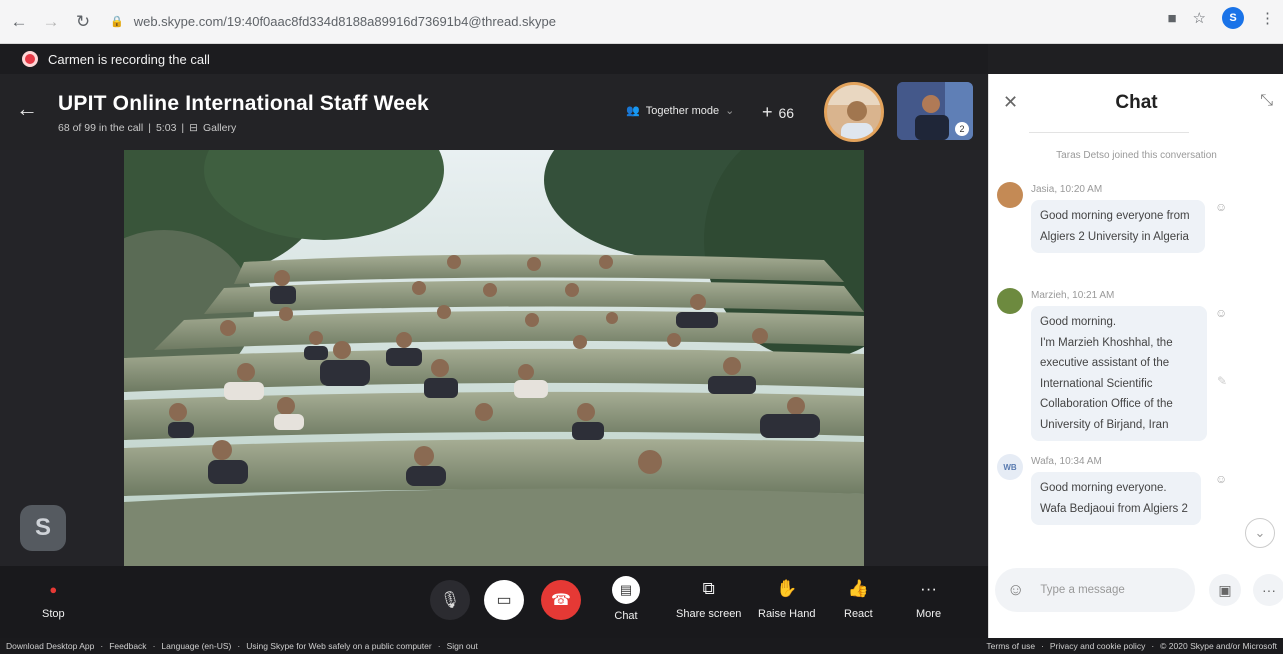 Image resolution: width=1283 pixels, height=654 pixels. I want to click on people-icon: 👥, so click(633, 111).